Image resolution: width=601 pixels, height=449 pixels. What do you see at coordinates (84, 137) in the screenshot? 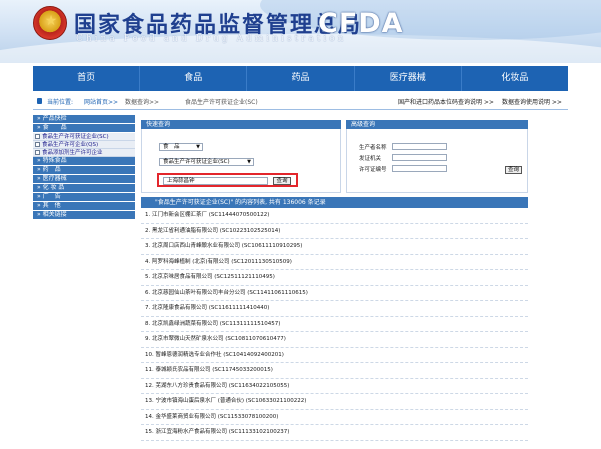
I see `sidebar-item-sc: 食品生产许可获证企业(SC)` at bounding box center [84, 137].